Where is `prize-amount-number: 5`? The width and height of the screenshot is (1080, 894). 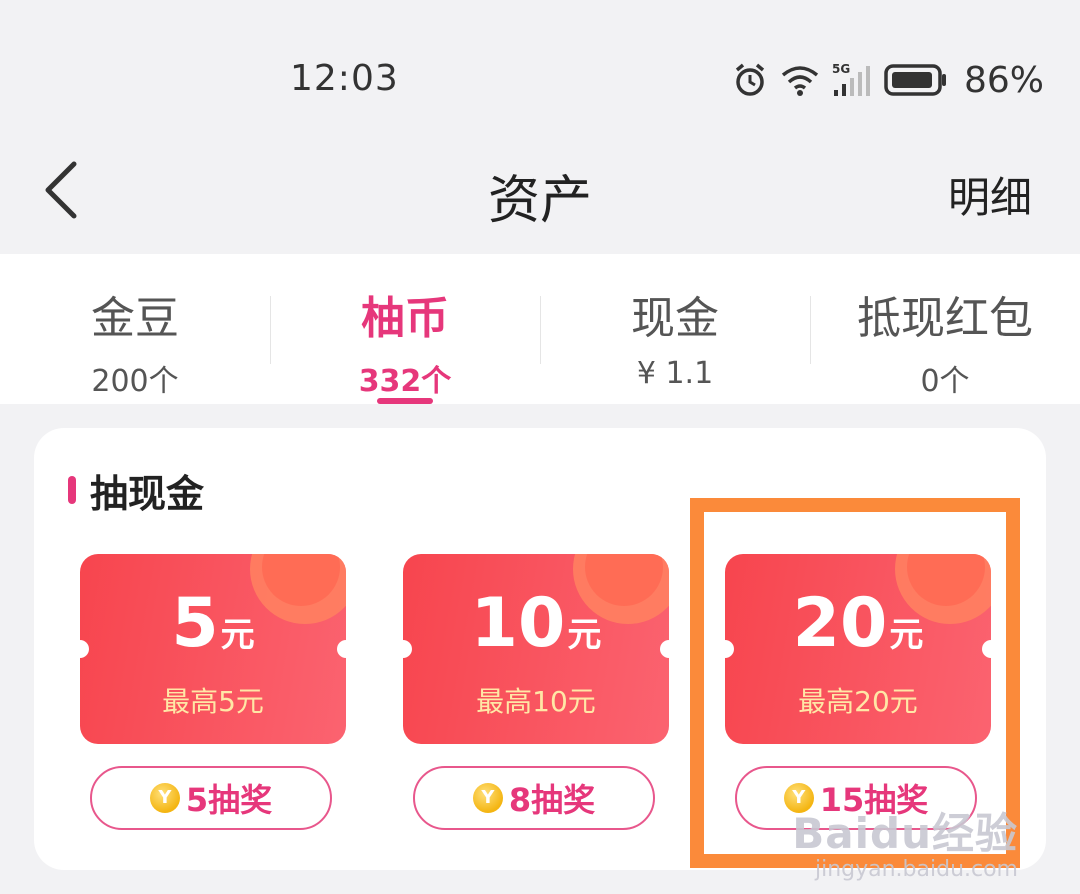
prize-amount-number: 5 is located at coordinates (195, 623).